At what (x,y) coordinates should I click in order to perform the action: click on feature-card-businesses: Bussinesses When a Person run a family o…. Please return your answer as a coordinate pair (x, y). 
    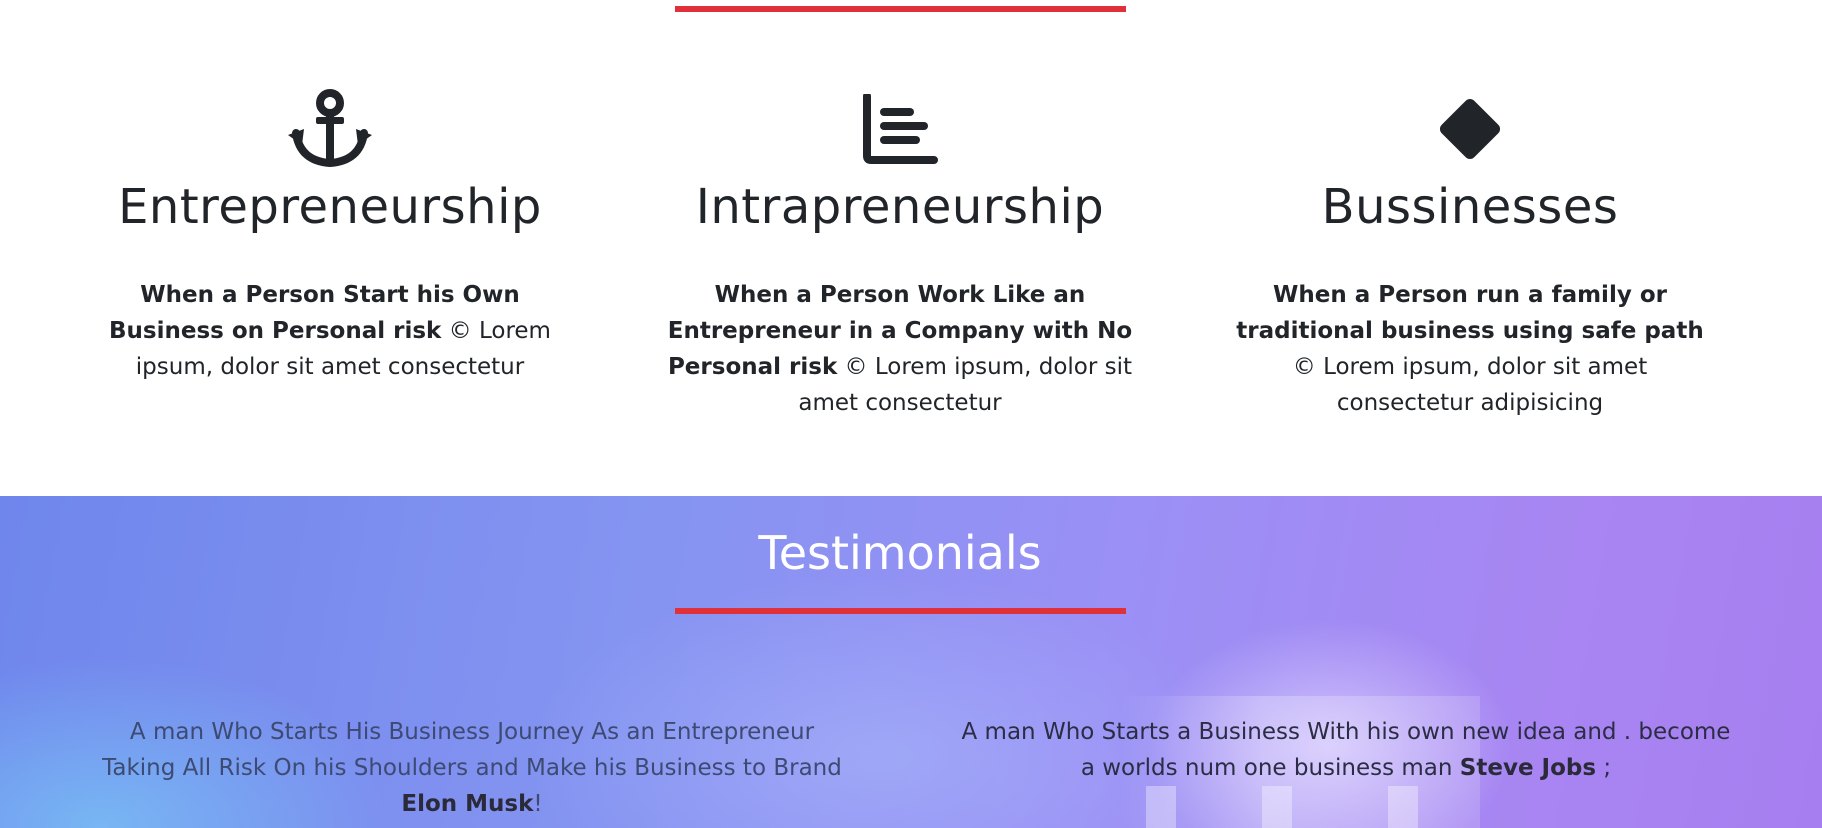
    Looking at the image, I should click on (1470, 252).